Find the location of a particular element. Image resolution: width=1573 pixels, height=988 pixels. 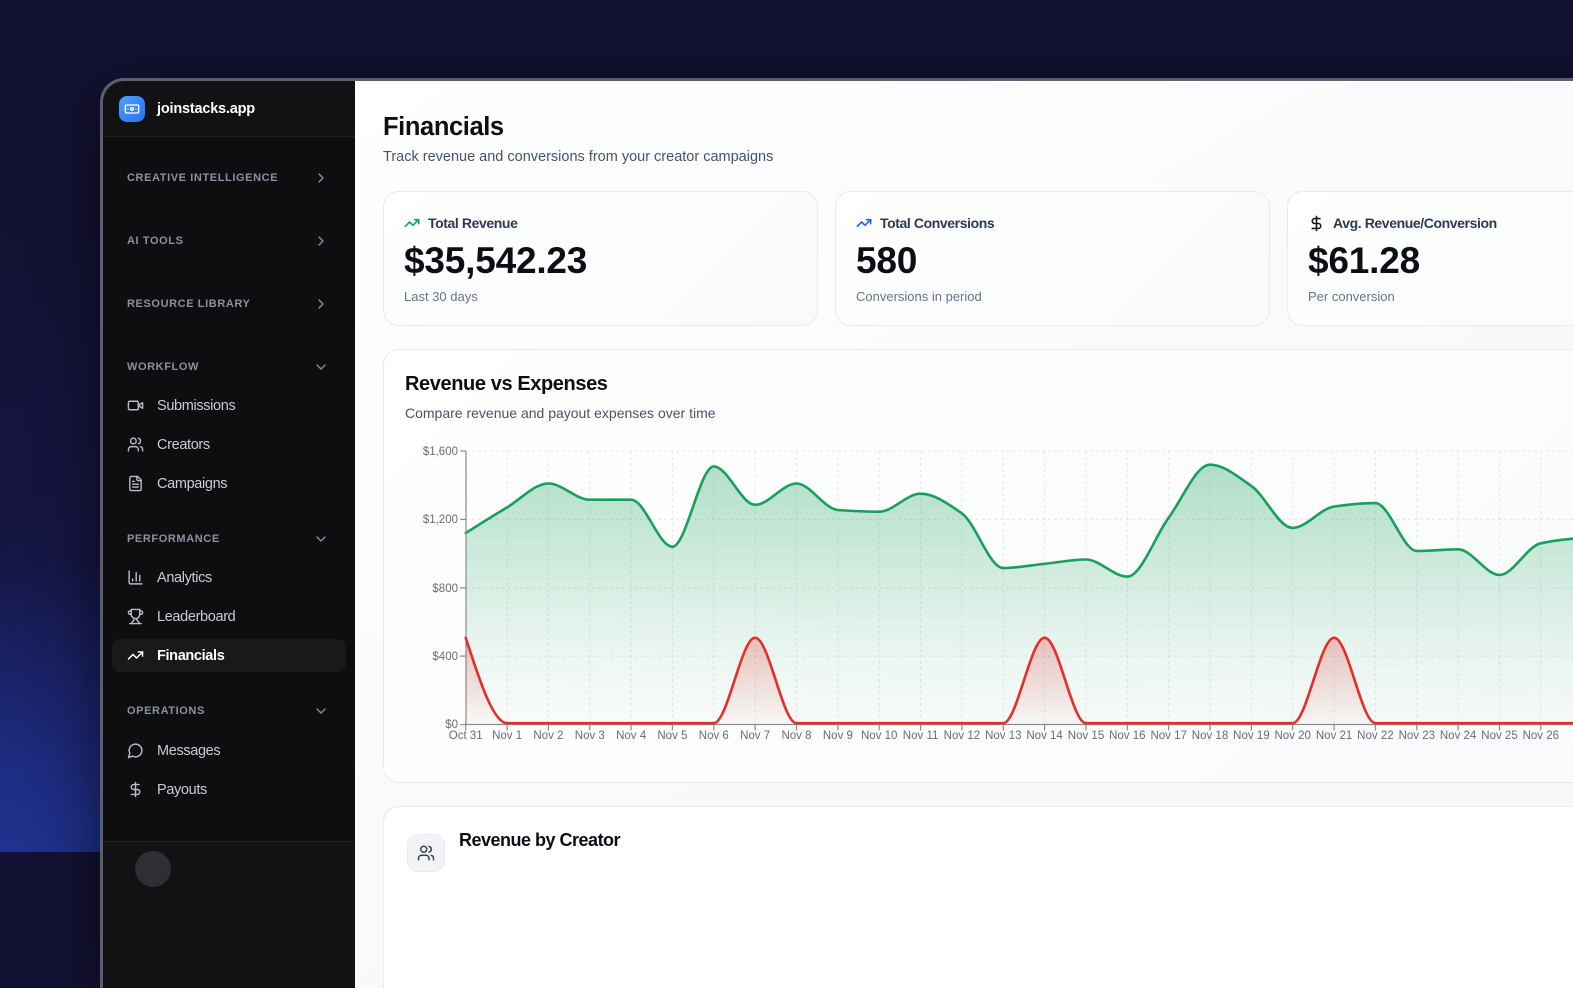

svg-text: Nov 12 is located at coordinates (962, 736).